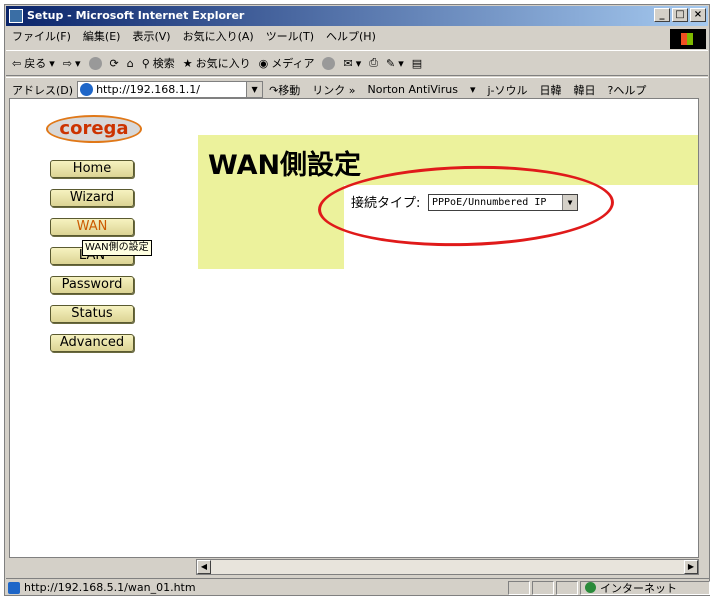 Image resolution: width=716 pixels, height=604 pixels. I want to click on home-button: ⌂, so click(130, 63).